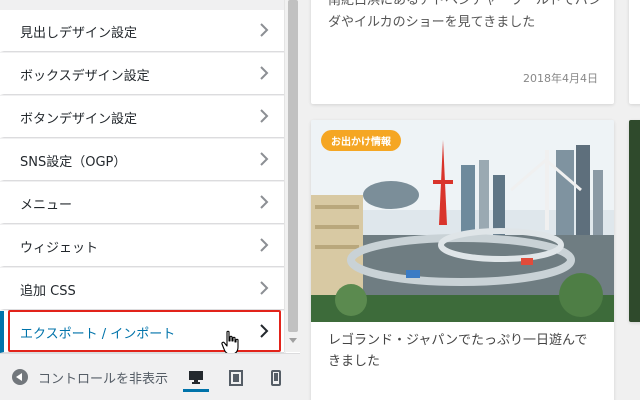 The height and width of the screenshot is (400, 640). Describe the element at coordinates (276, 378) in the screenshot. I see `mobile-icon` at that location.